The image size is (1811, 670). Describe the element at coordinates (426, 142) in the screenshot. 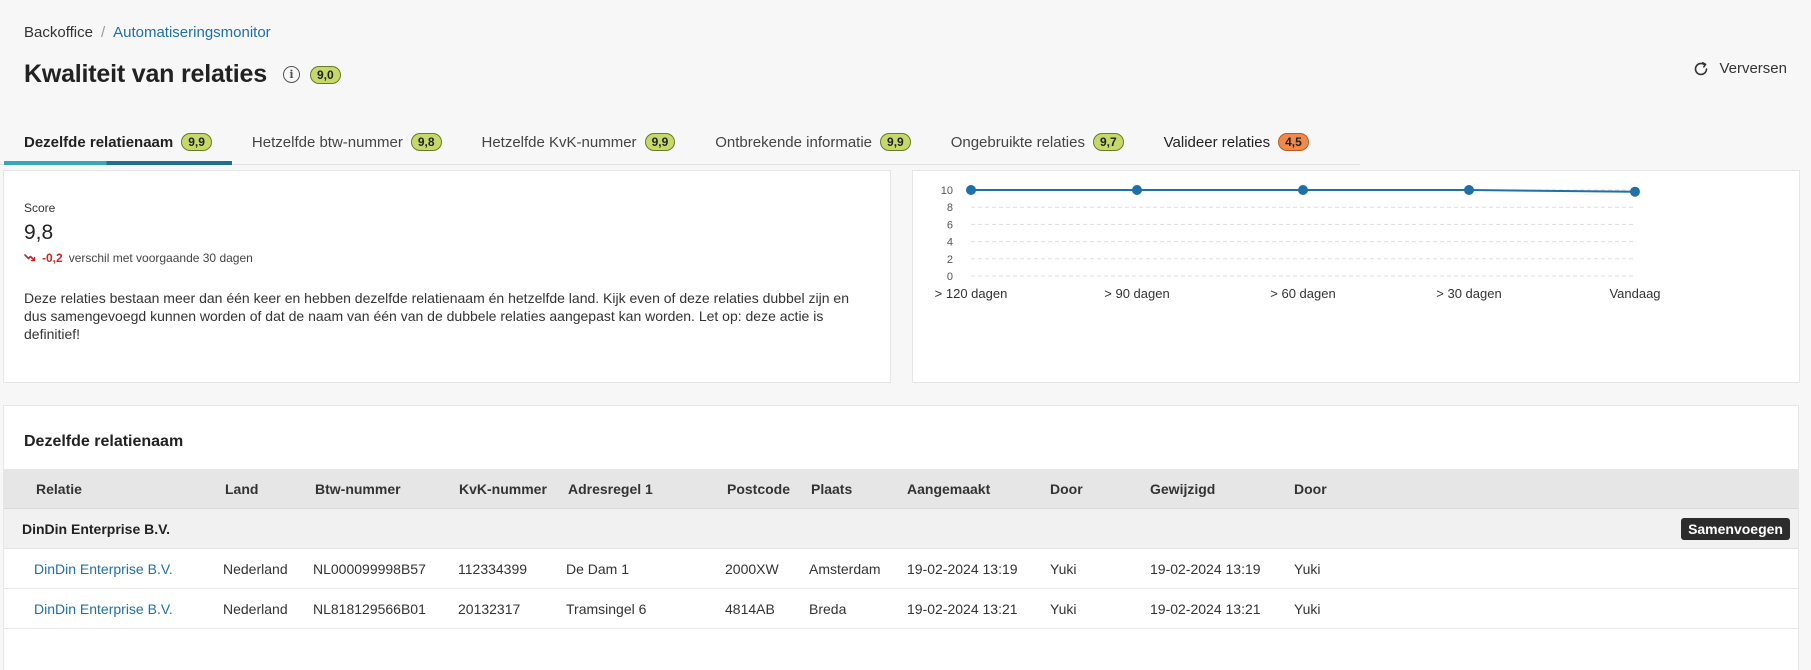

I see `tab-score-badge: 9,8` at that location.